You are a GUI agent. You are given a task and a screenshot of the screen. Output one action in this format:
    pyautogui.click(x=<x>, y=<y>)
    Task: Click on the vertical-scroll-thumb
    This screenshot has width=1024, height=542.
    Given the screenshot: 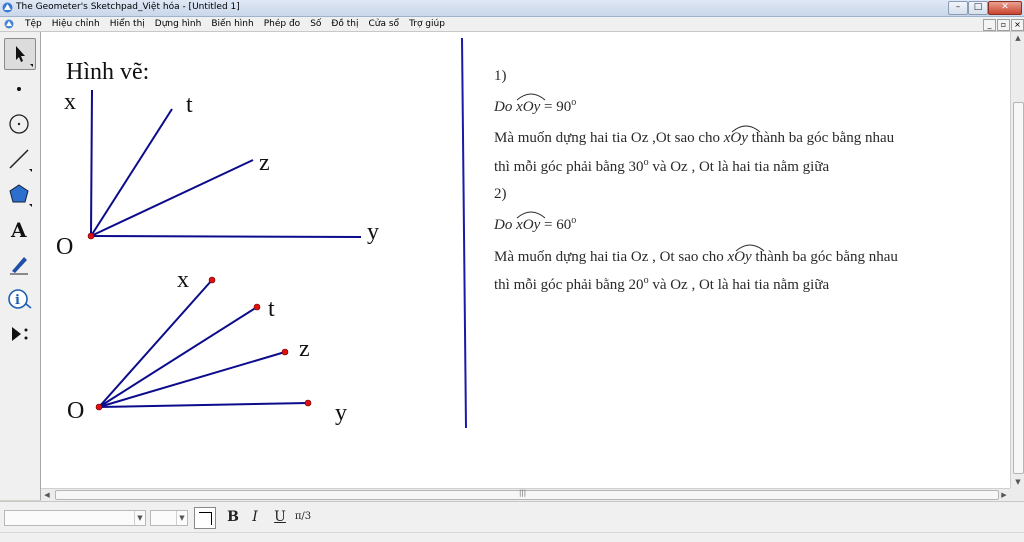 What is the action you would take?
    pyautogui.click(x=1018, y=288)
    